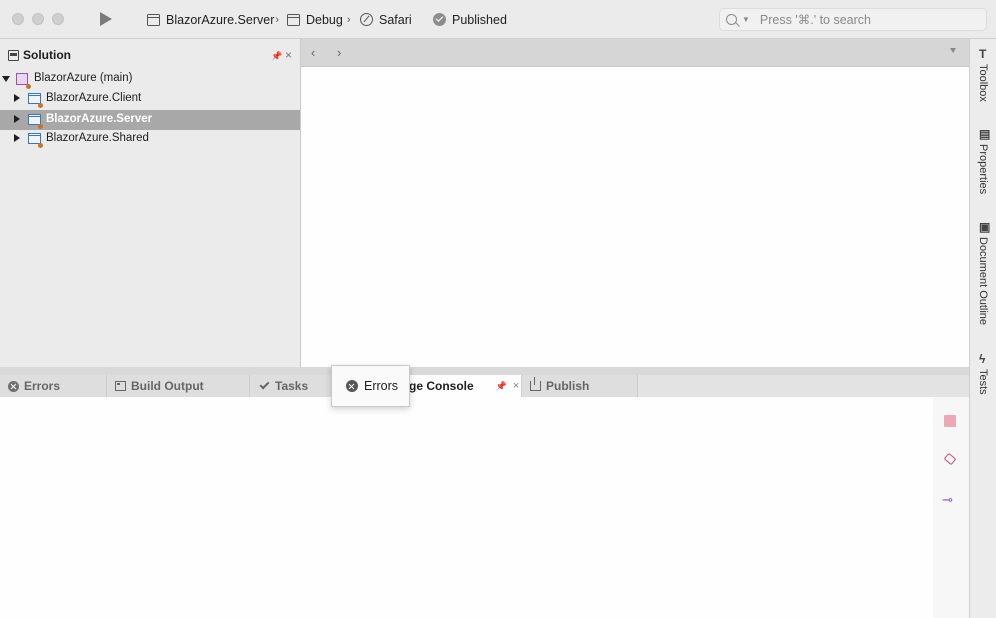 Image resolution: width=996 pixels, height=618 pixels. I want to click on chevron-down-icon: ▼, so click(746, 19).